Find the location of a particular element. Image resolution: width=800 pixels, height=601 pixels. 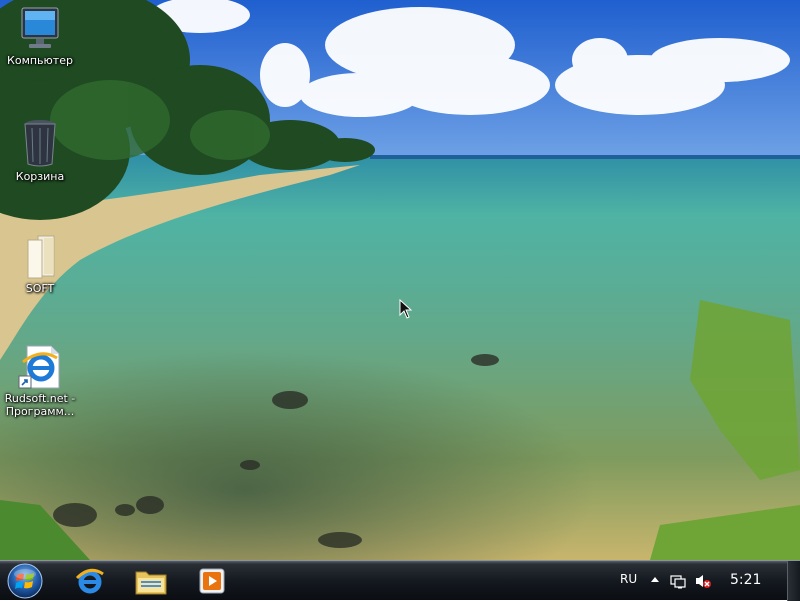

show-desktop-button is located at coordinates (793, 581).